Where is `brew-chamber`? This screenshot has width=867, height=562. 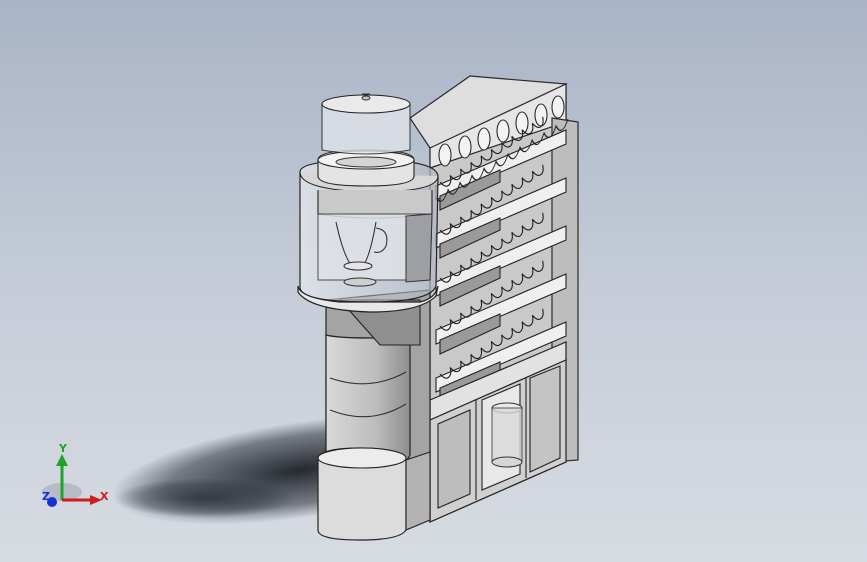
brew-chamber is located at coordinates (368, 231).